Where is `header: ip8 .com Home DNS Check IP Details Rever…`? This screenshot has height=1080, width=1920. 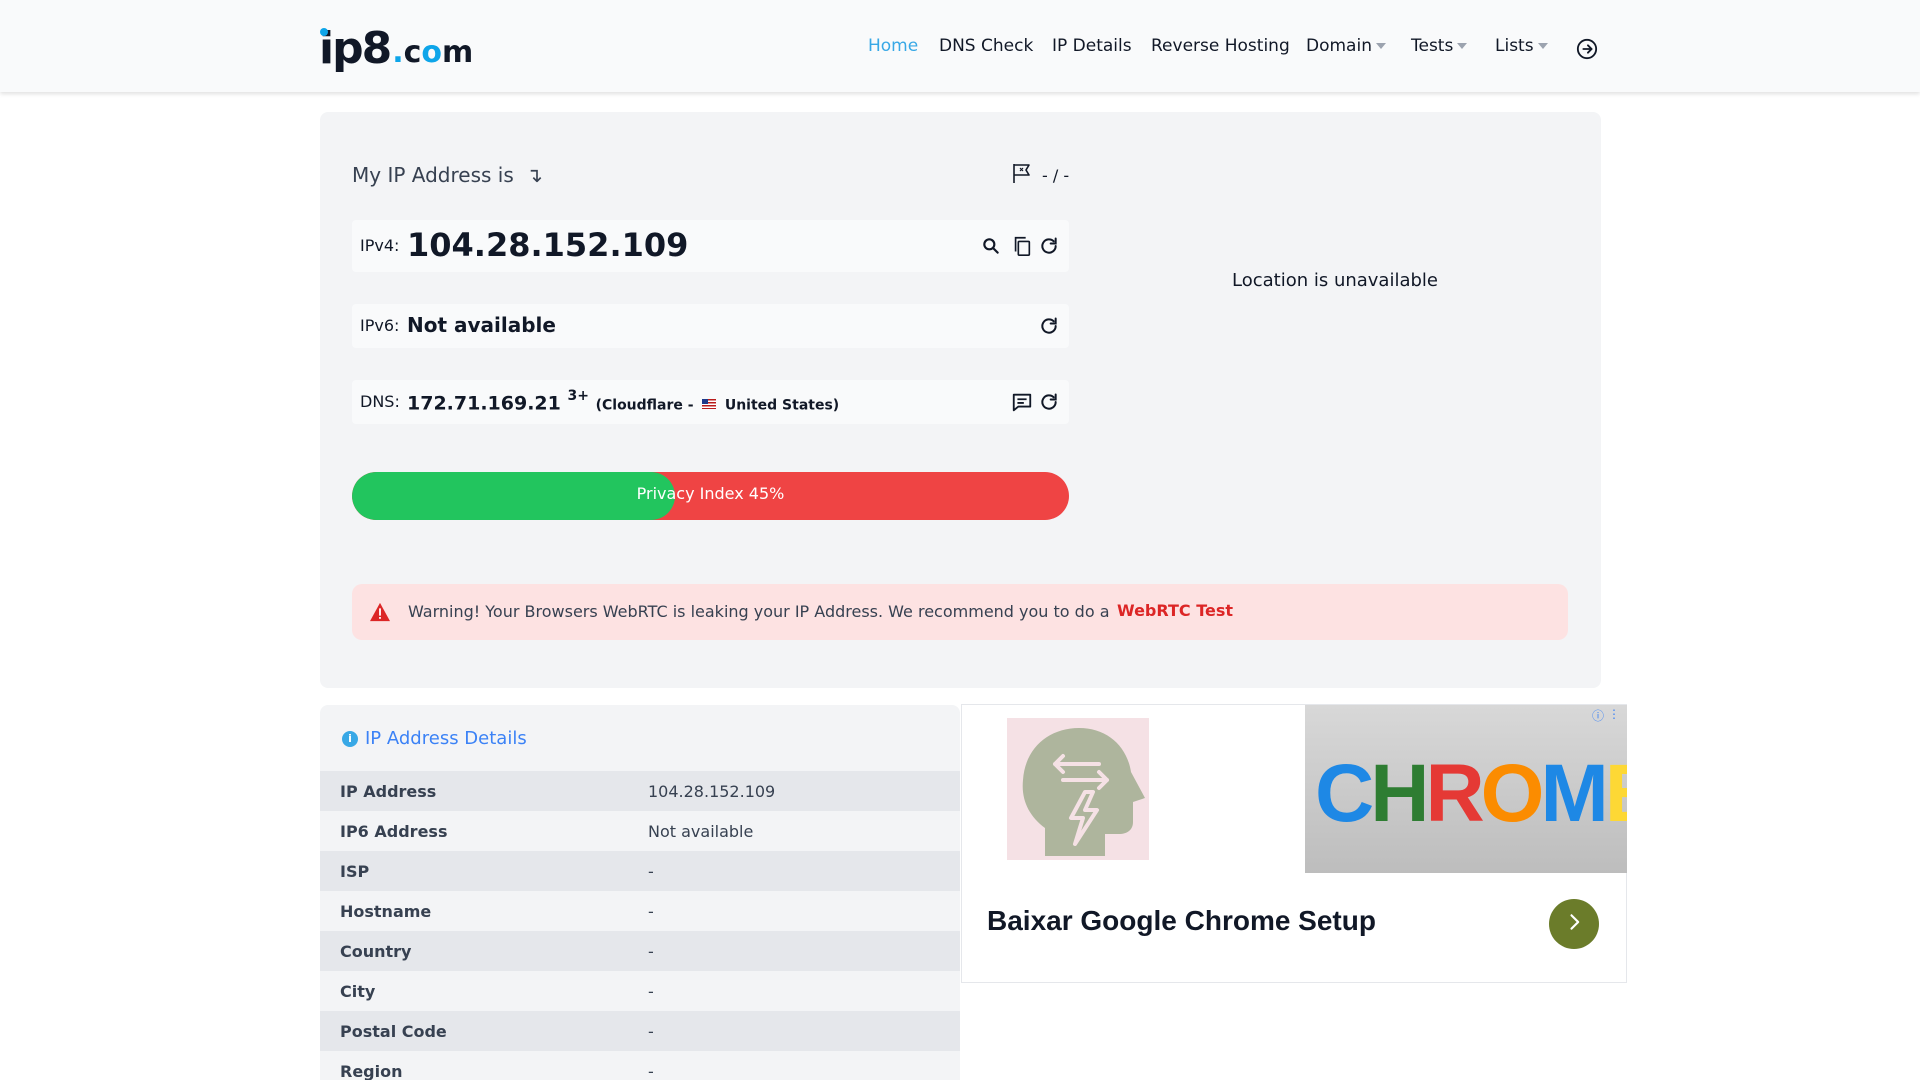
header: ip8 .com Home DNS Check IP Details Rever… is located at coordinates (960, 46).